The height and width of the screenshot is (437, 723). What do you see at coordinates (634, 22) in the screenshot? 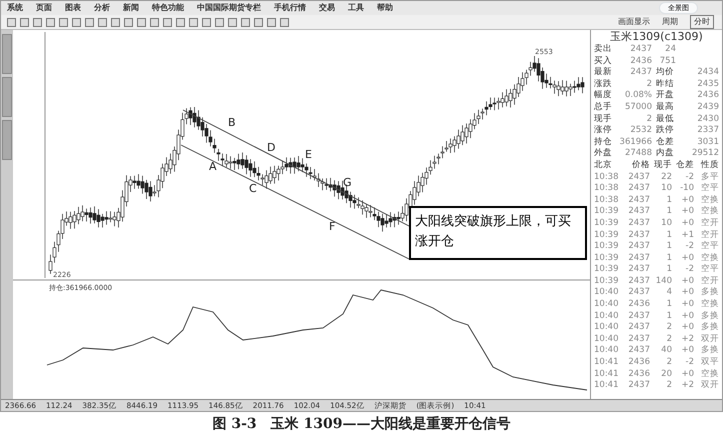
I see `toolbar-label: 画面显示` at bounding box center [634, 22].